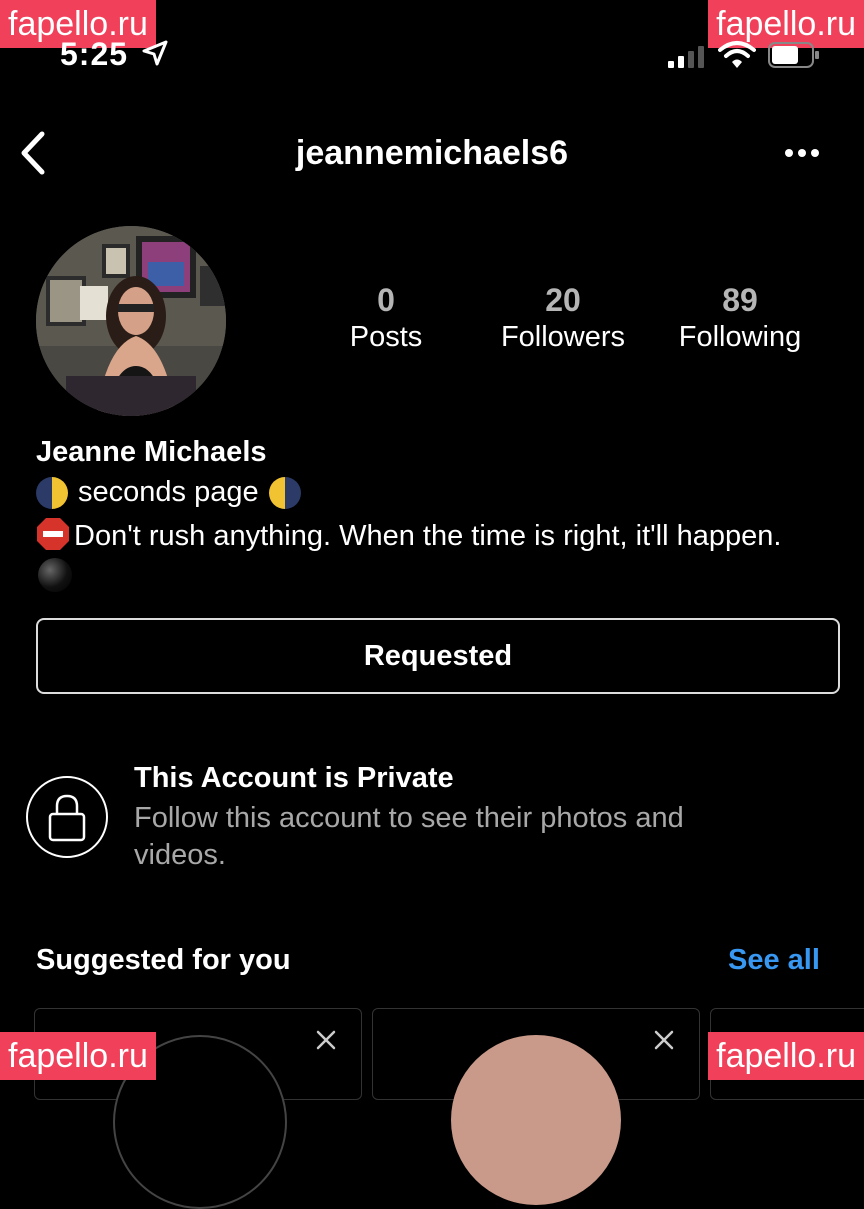 The height and width of the screenshot is (1209, 864). I want to click on avatar-photo, so click(131, 321).